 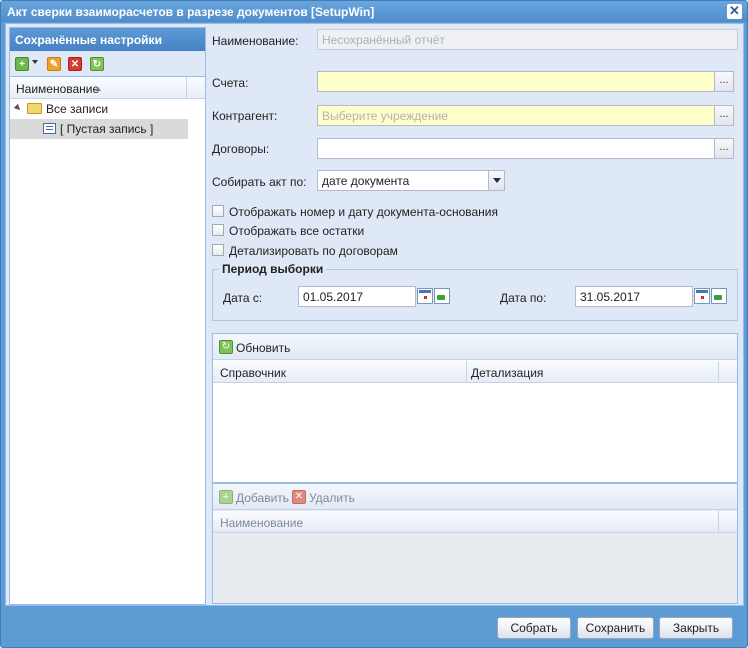 What do you see at coordinates (243, 298) in the screenshot?
I see `date-from-label: Дата с:` at bounding box center [243, 298].